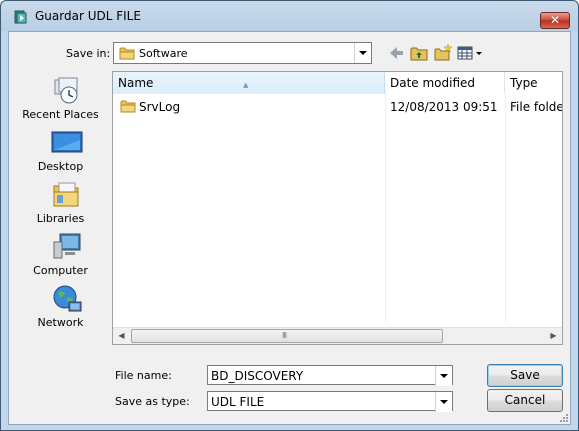 Image resolution: width=579 pixels, height=431 pixels. What do you see at coordinates (143, 375) in the screenshot?
I see `file-name-label: File name:` at bounding box center [143, 375].